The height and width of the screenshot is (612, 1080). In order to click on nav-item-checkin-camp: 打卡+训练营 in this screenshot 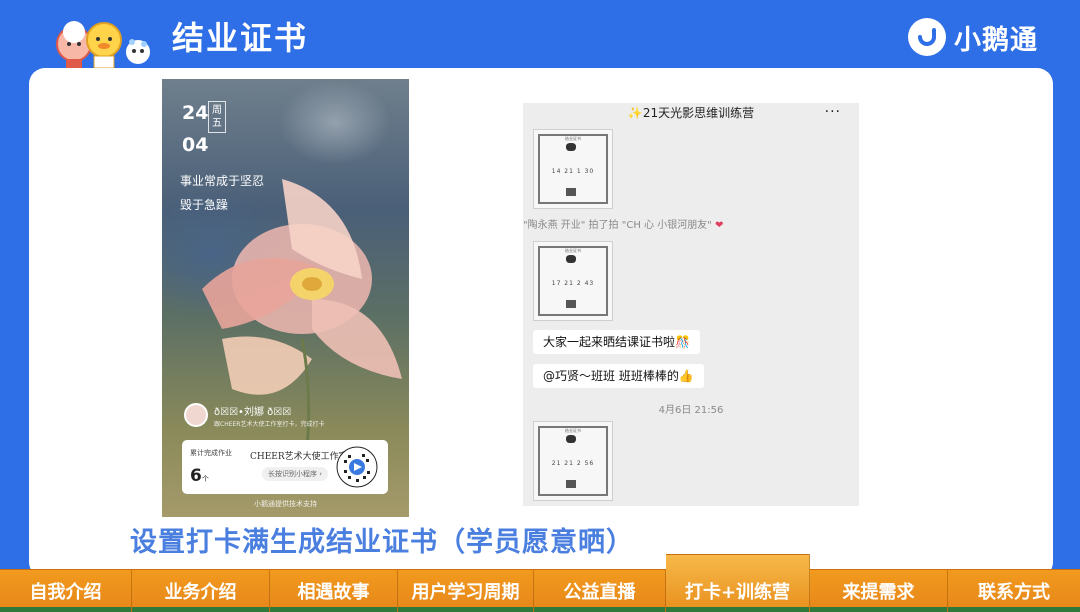, I will do `click(738, 583)`.